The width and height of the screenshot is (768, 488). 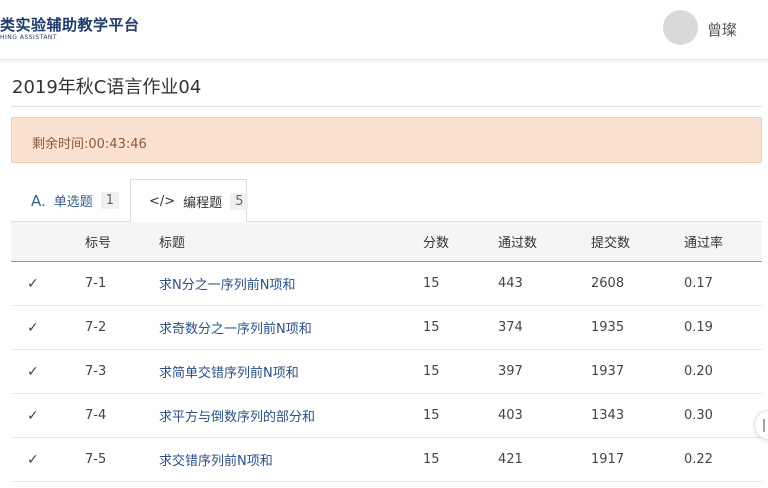 I want to click on user-name: 曾璨, so click(x=722, y=29).